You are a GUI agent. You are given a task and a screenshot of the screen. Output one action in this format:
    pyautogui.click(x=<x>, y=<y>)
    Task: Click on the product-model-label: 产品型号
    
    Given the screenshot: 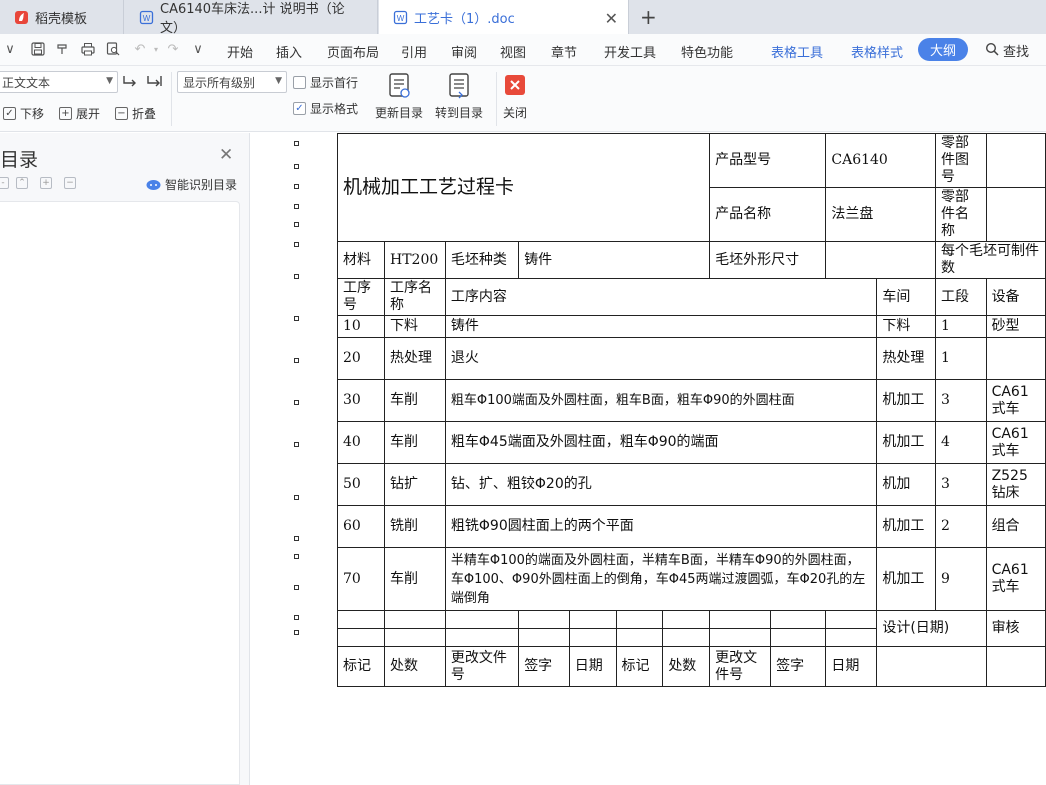 What is the action you would take?
    pyautogui.click(x=768, y=160)
    